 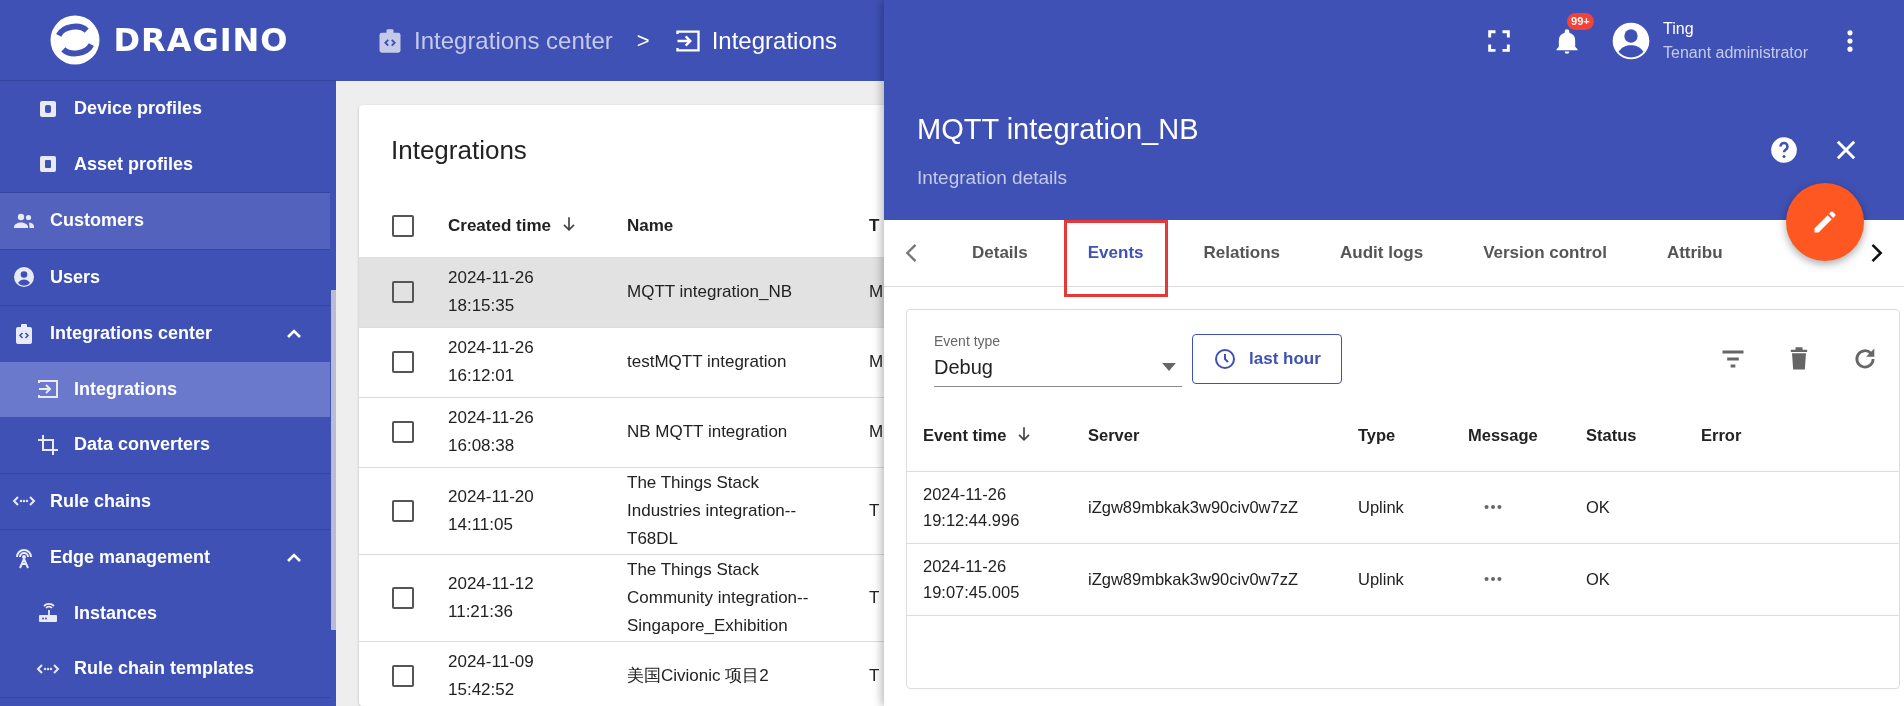 What do you see at coordinates (491, 292) in the screenshot?
I see `table-cell-text: 2024-11-26 18:15:35` at bounding box center [491, 292].